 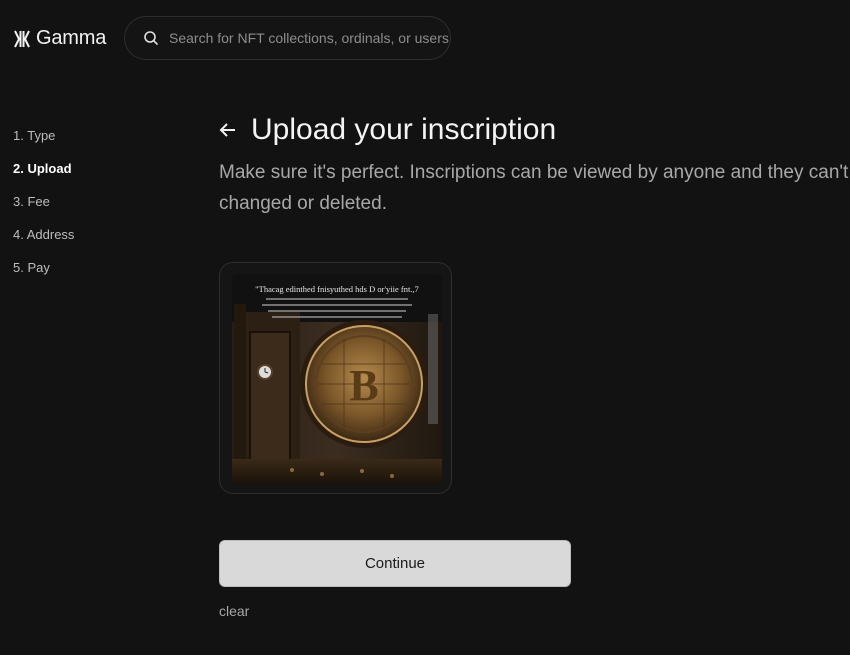 What do you see at coordinates (43, 242) in the screenshot?
I see `step-address: 4. Address` at bounding box center [43, 242].